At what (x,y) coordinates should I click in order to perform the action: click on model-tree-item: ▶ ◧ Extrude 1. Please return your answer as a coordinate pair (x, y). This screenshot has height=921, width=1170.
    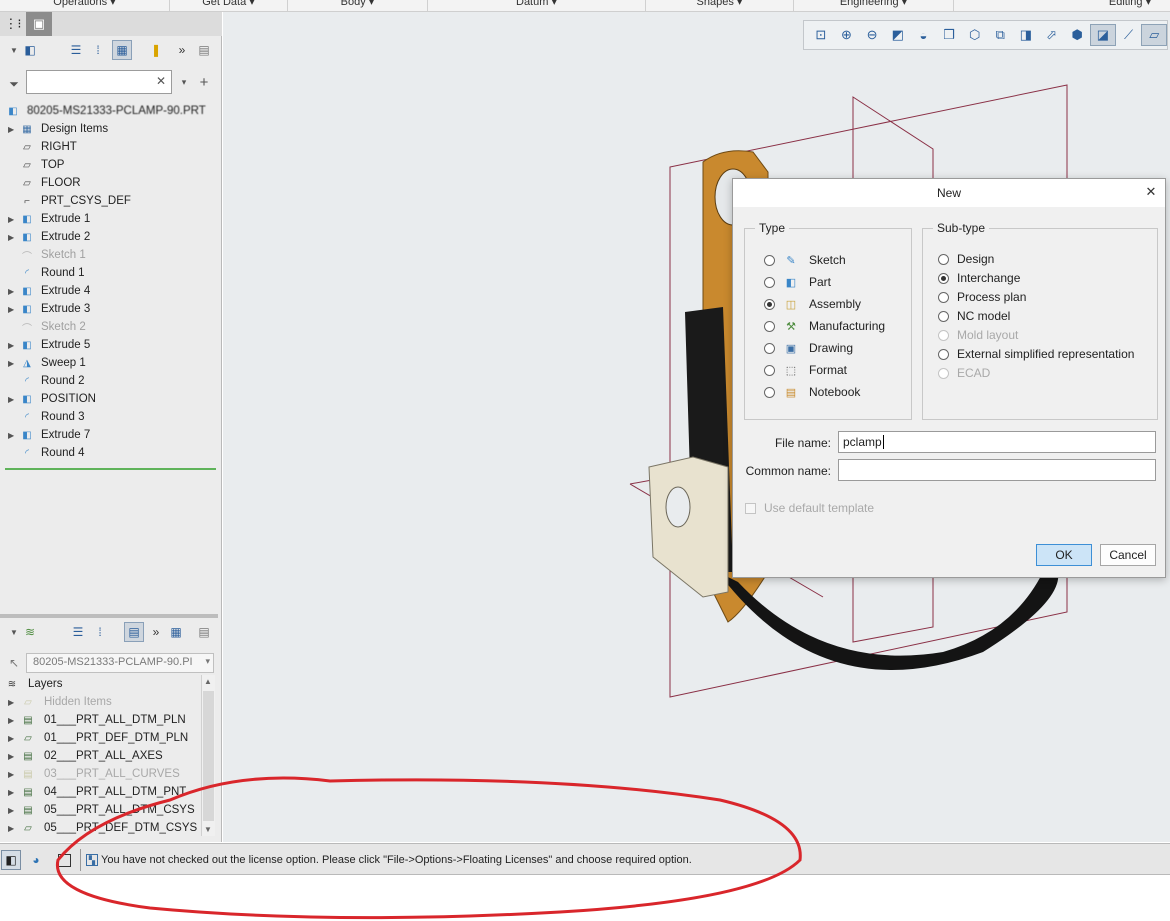
    Looking at the image, I should click on (107, 219).